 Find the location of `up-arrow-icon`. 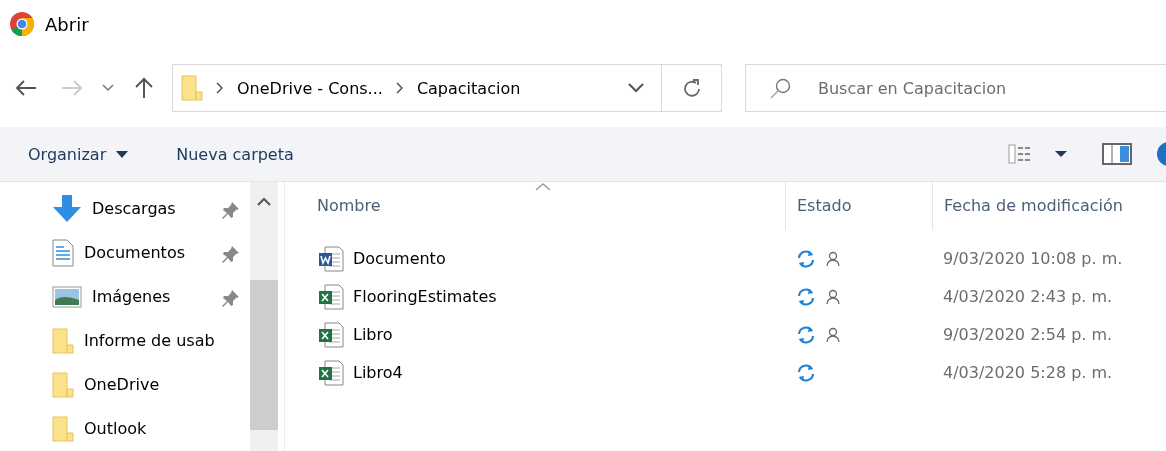

up-arrow-icon is located at coordinates (144, 88).